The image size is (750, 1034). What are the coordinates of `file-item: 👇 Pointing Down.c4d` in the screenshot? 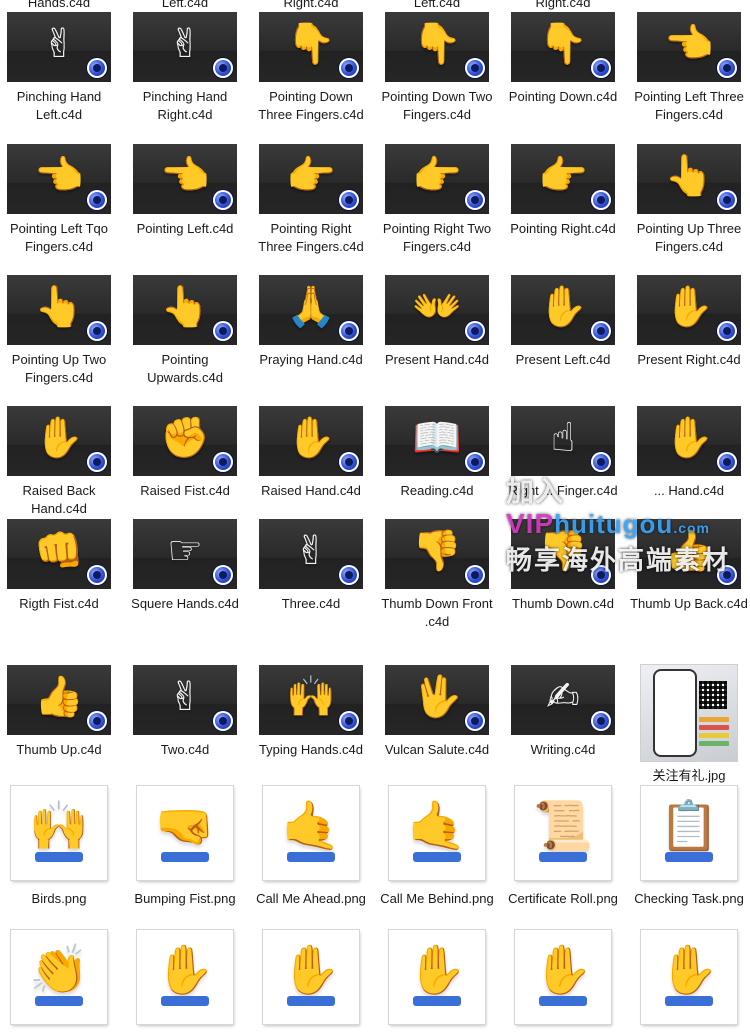 It's located at (563, 59).